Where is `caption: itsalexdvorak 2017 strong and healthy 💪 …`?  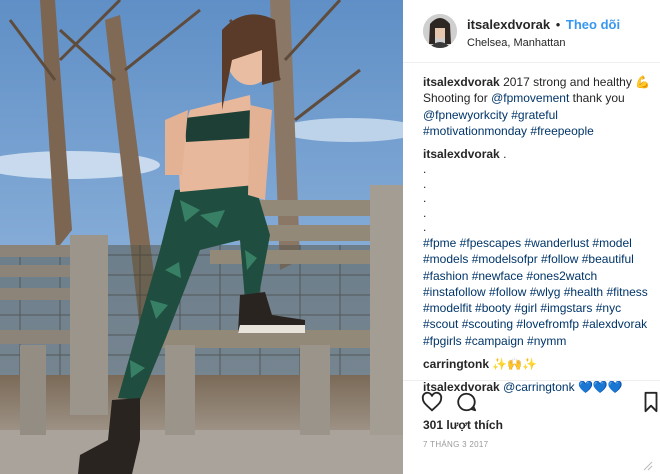 caption: itsalexdvorak 2017 strong and healthy 💪 … is located at coordinates (539, 106).